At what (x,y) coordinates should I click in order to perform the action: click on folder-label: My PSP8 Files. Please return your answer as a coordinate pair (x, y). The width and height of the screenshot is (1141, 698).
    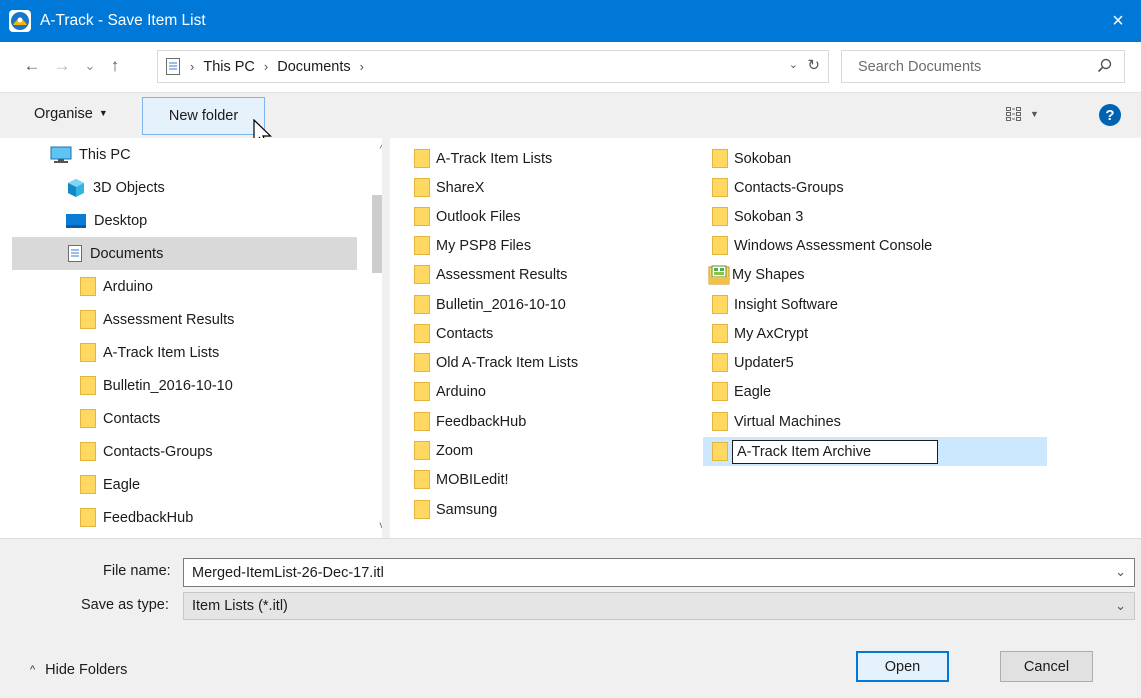
    Looking at the image, I should click on (484, 245).